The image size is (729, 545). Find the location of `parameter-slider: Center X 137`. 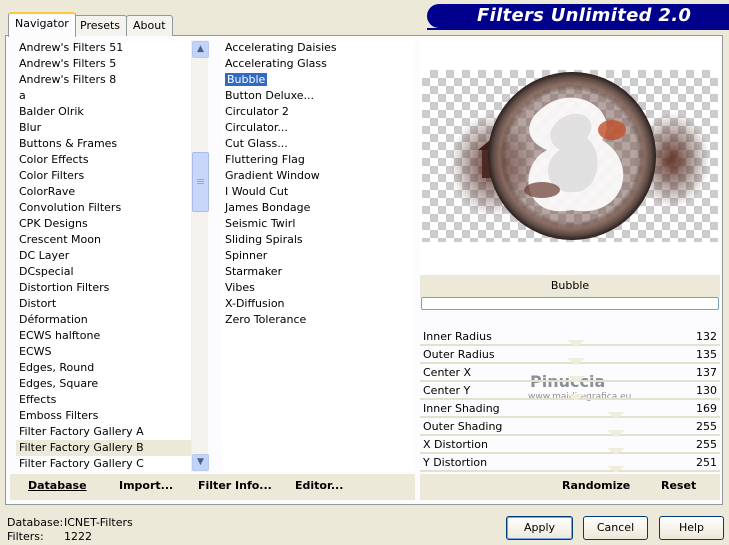

parameter-slider: Center X 137 is located at coordinates (570, 373).